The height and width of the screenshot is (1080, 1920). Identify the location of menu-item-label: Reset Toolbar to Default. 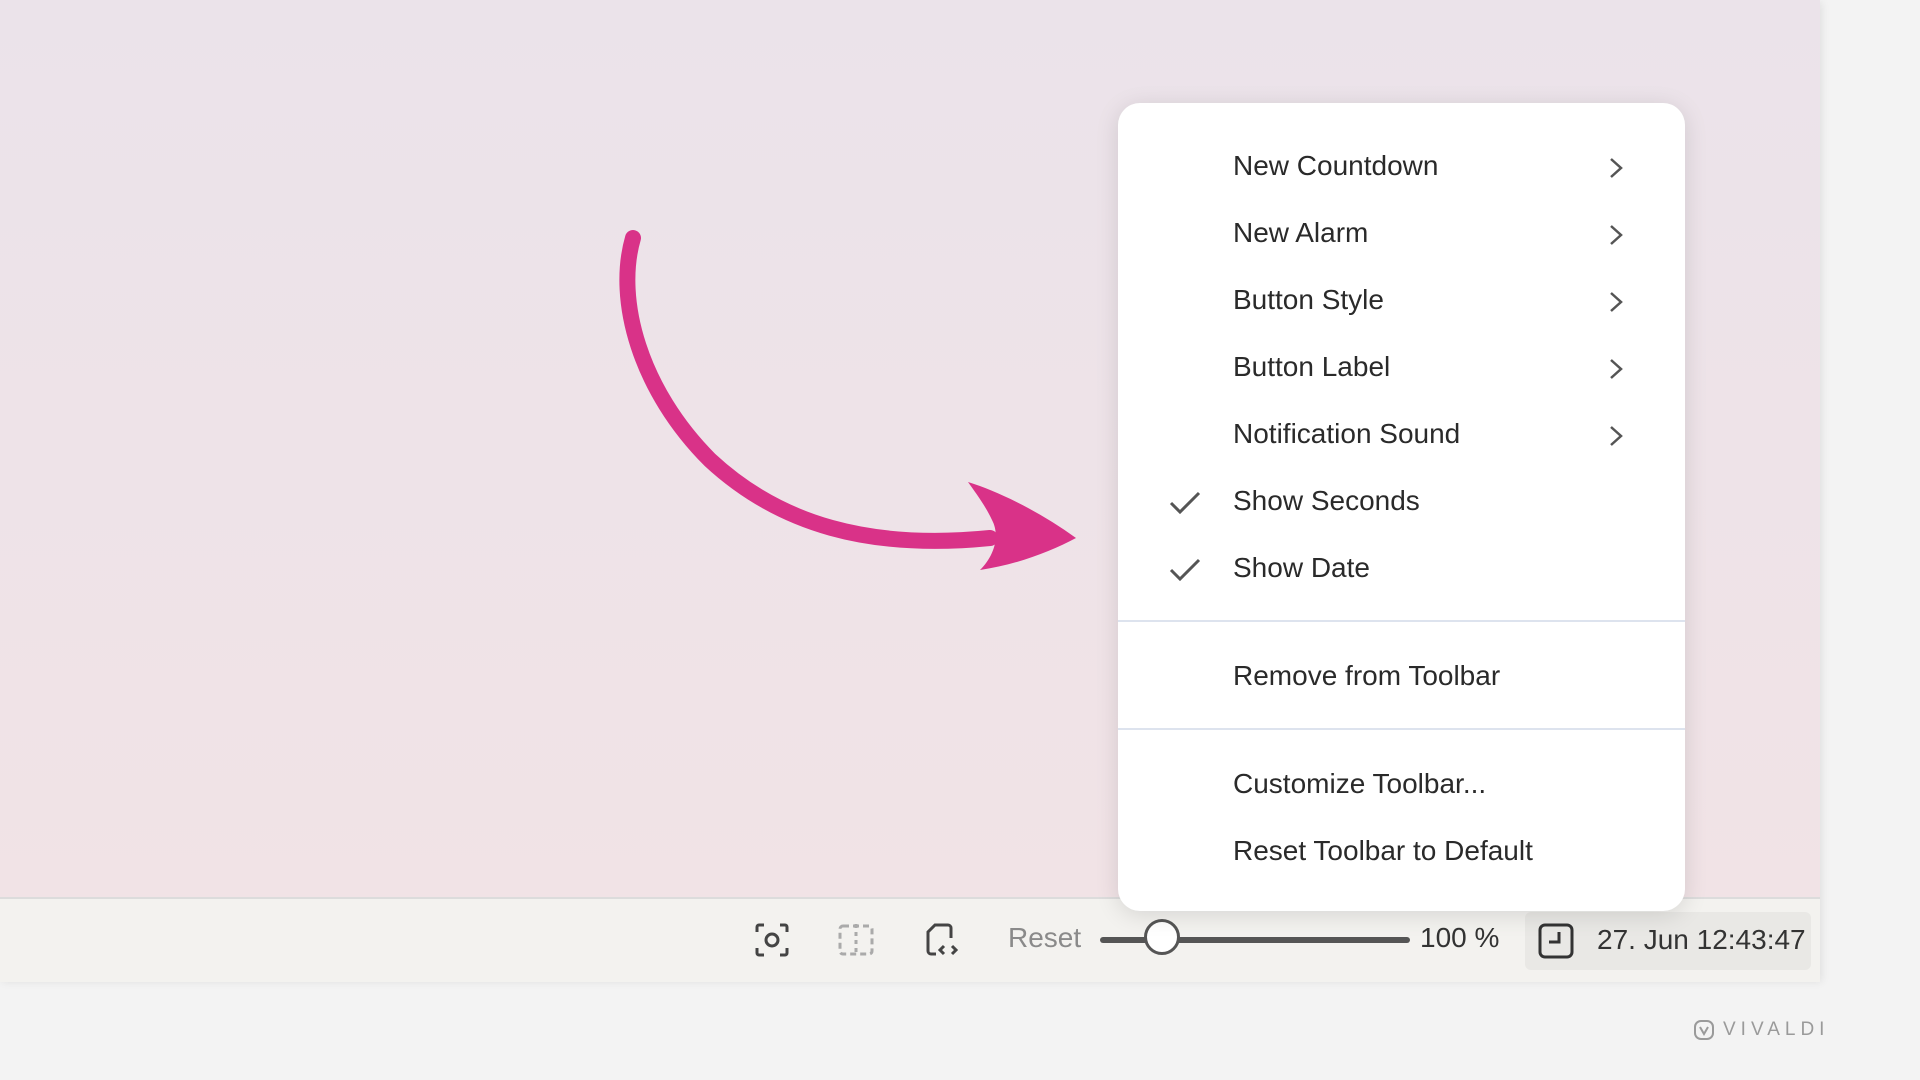
(1383, 850).